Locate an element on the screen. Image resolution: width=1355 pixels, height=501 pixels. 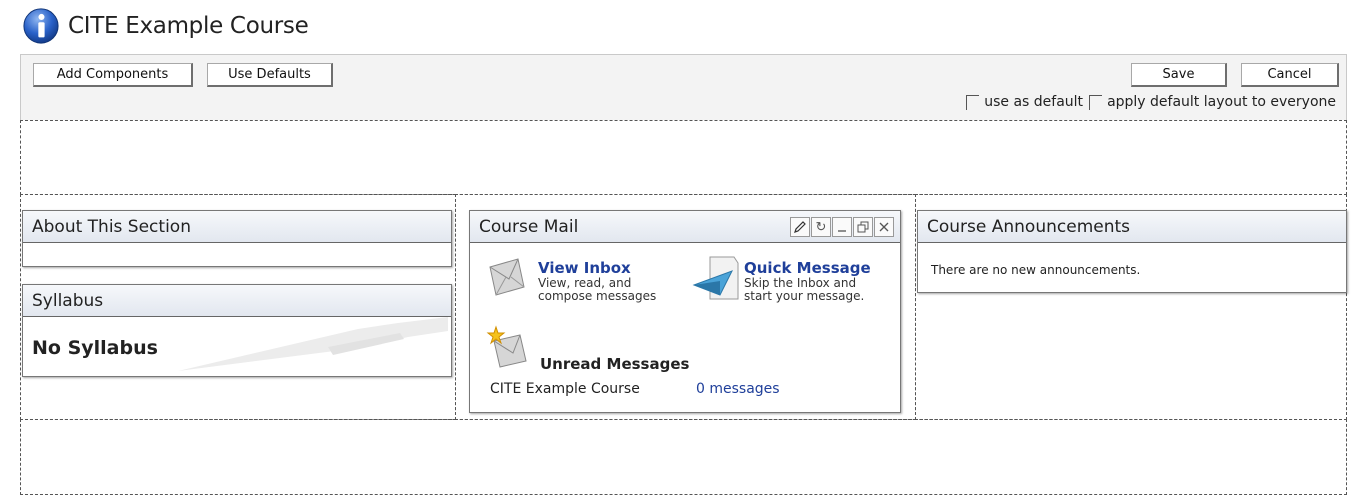
add-components-button: Add Components is located at coordinates (113, 75).